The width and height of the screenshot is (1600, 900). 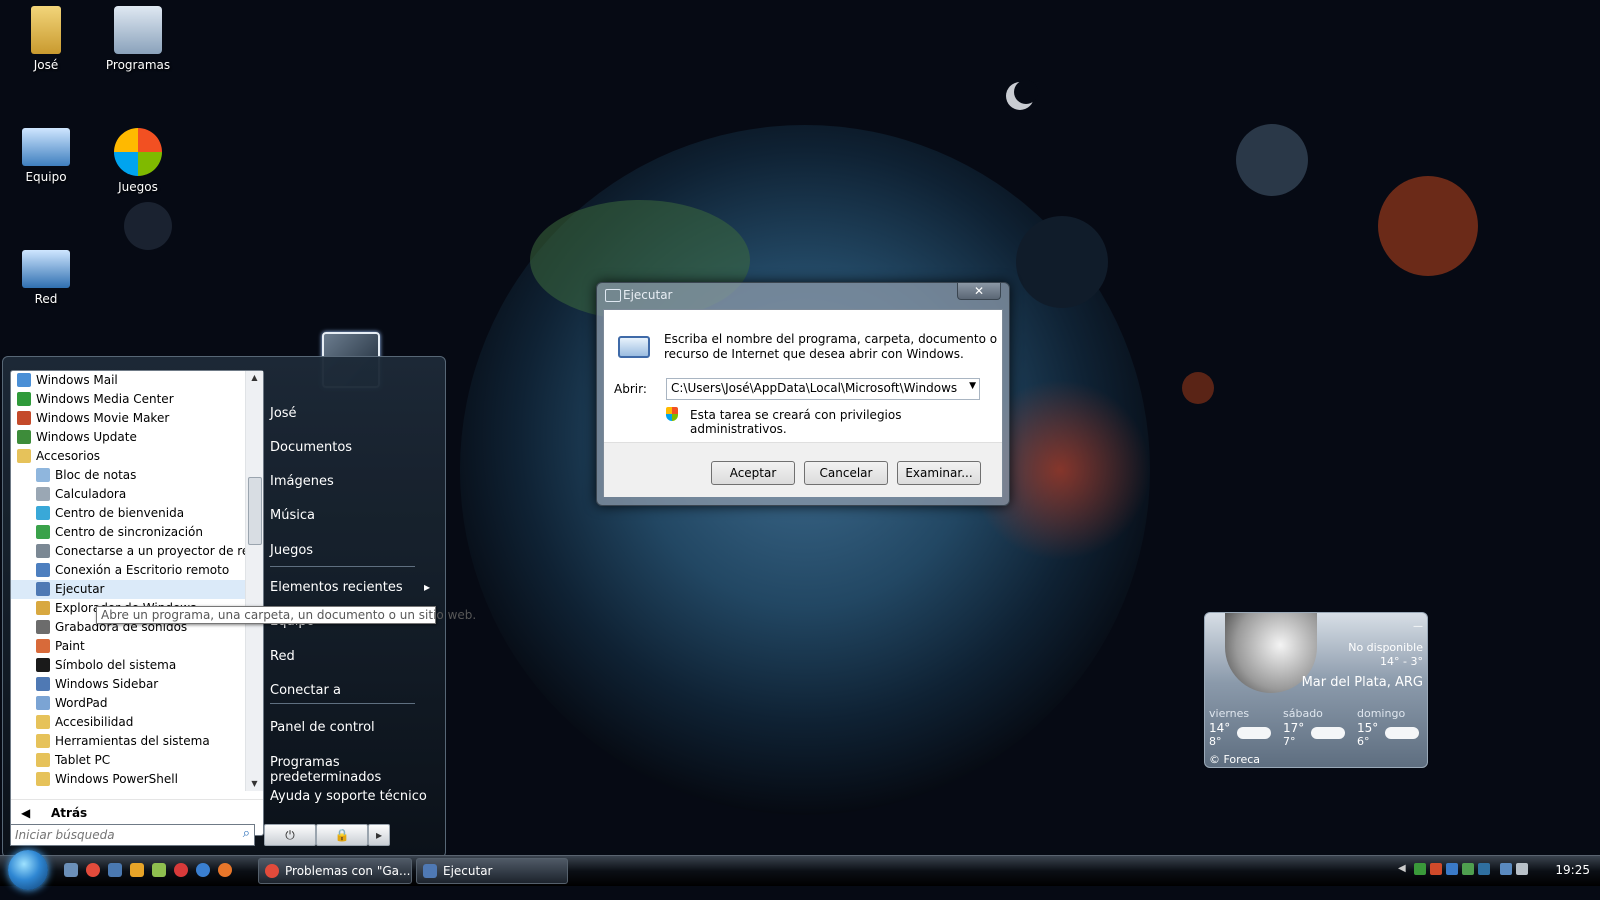 I want to click on taskbar-clock: 19:25, so click(x=1572, y=870).